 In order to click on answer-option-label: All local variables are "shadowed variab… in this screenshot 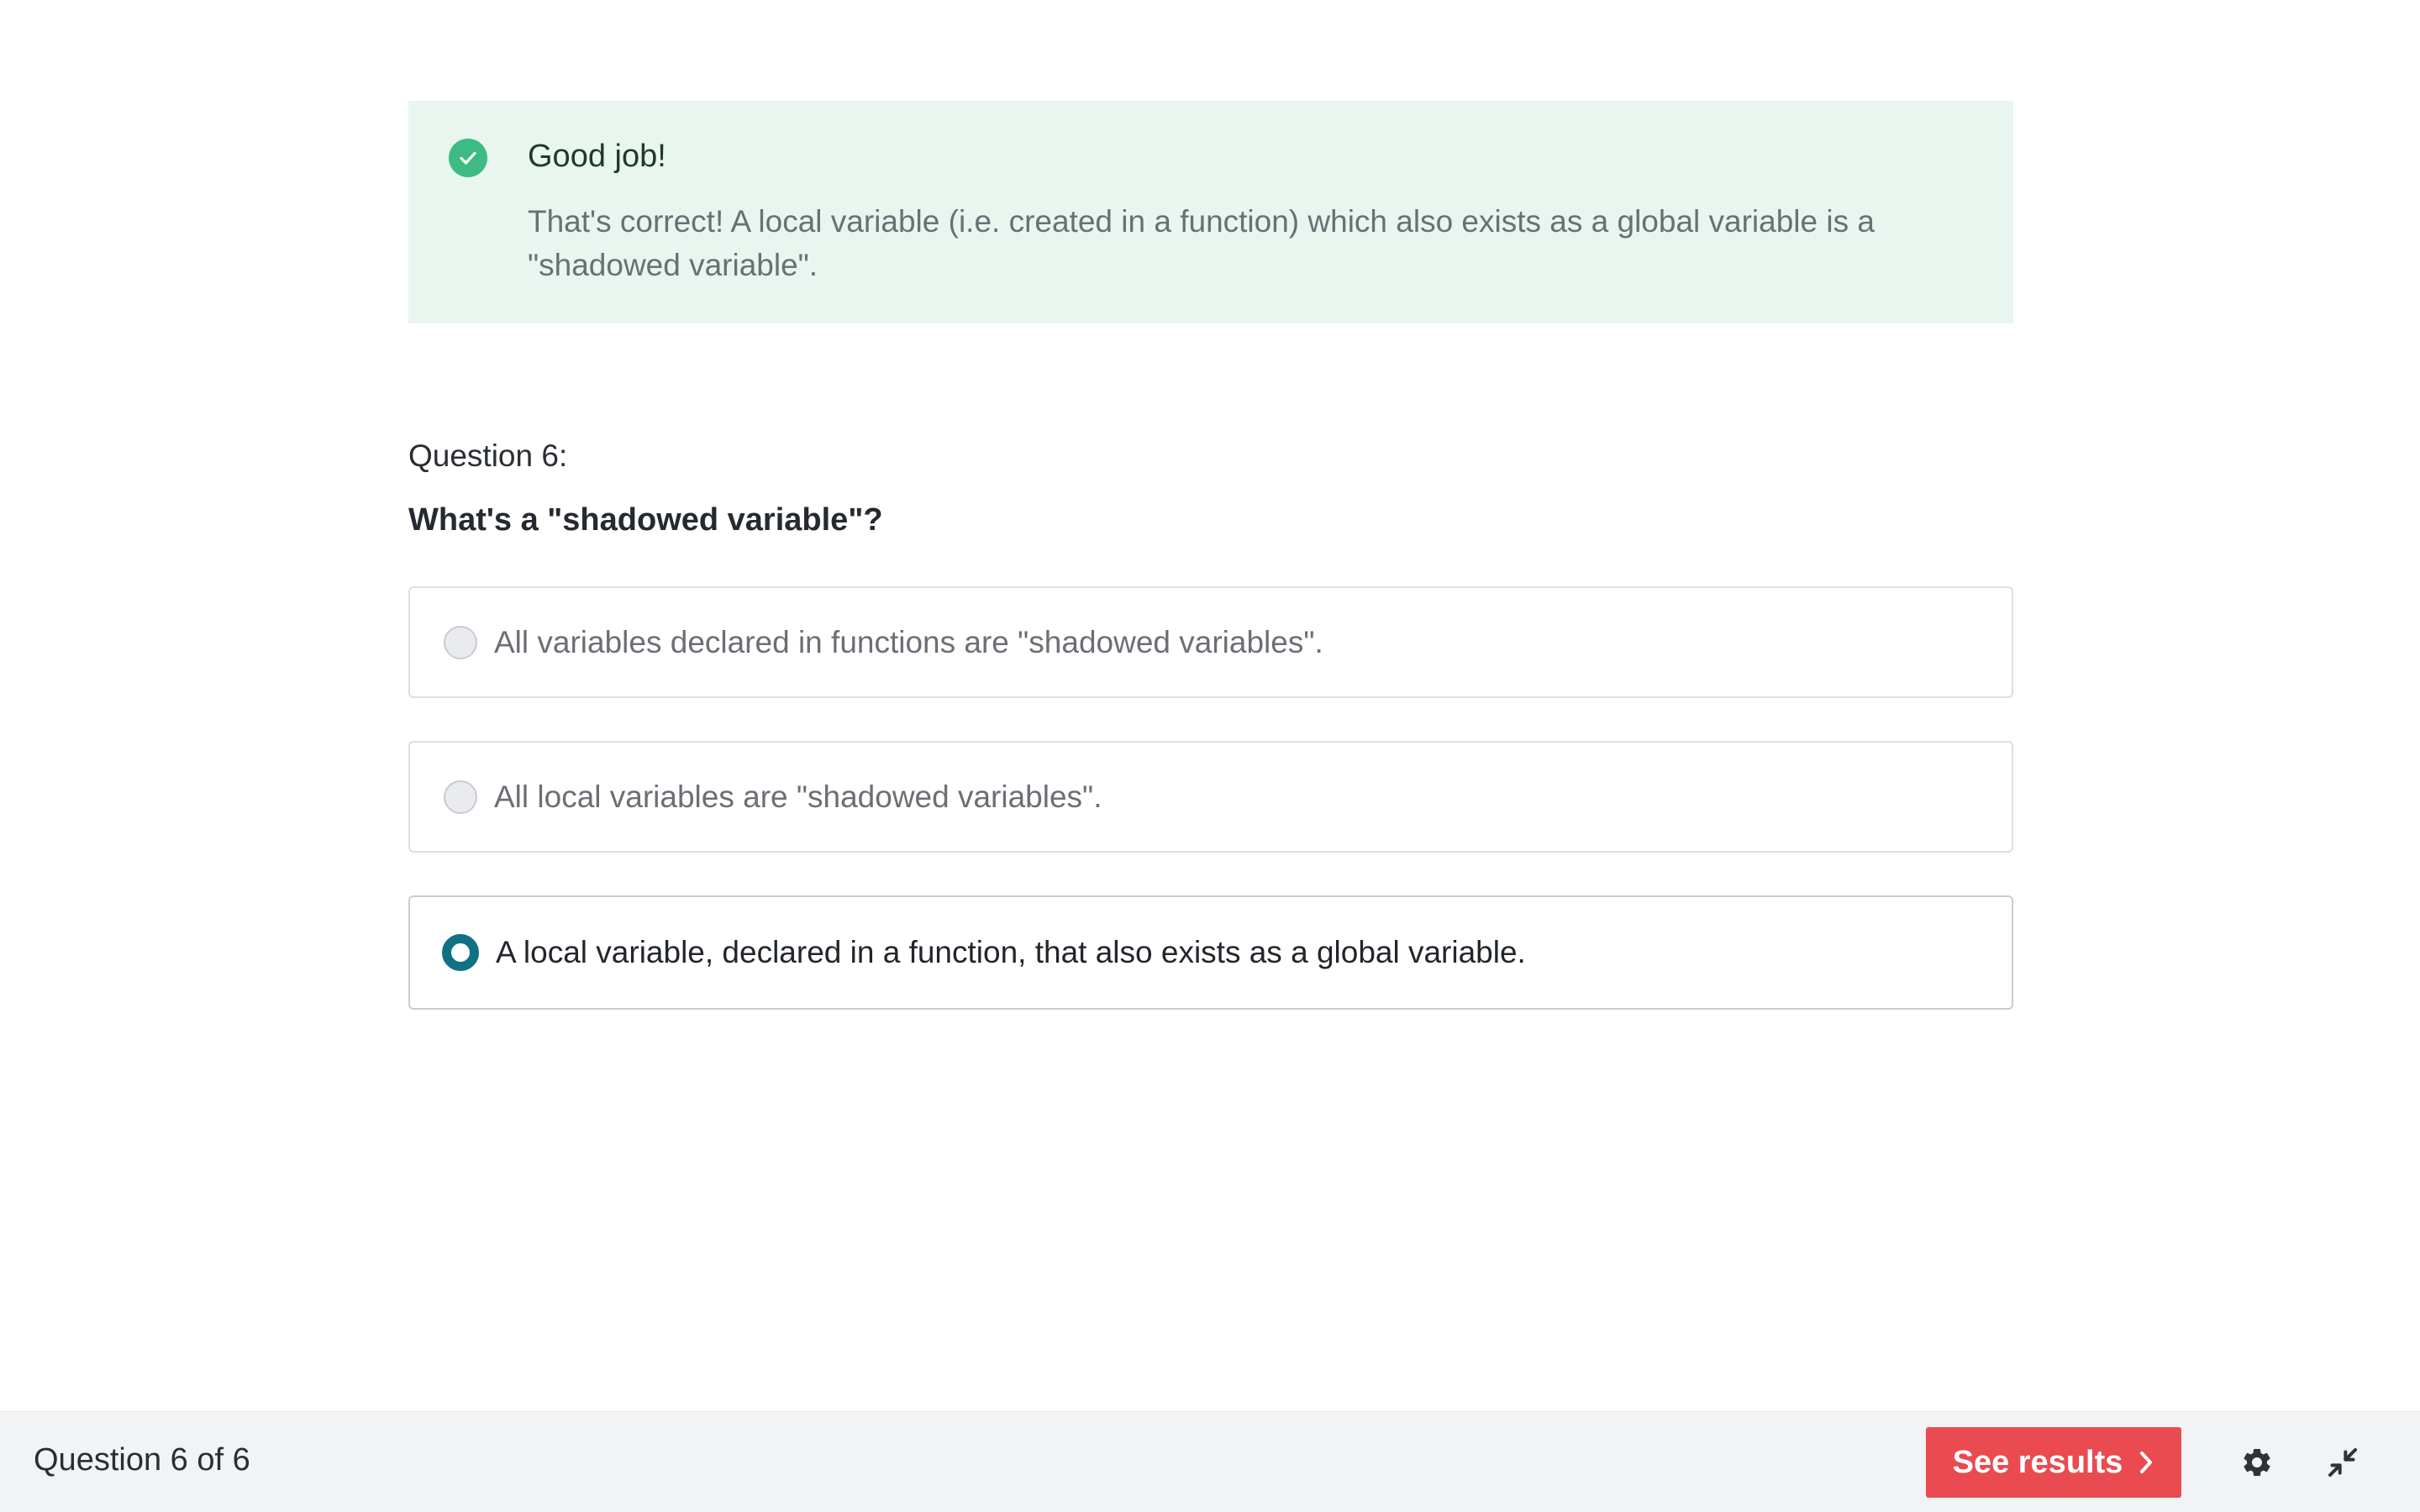, I will do `click(798, 796)`.